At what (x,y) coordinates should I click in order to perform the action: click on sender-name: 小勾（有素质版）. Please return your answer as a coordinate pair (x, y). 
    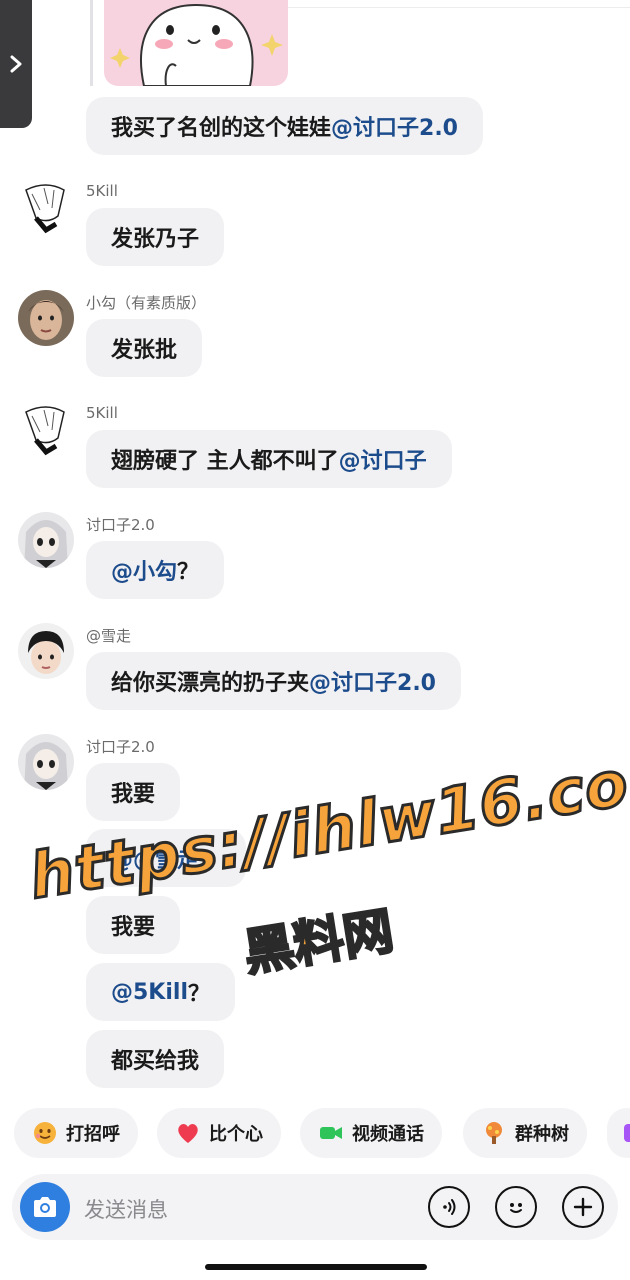
    Looking at the image, I should click on (146, 303).